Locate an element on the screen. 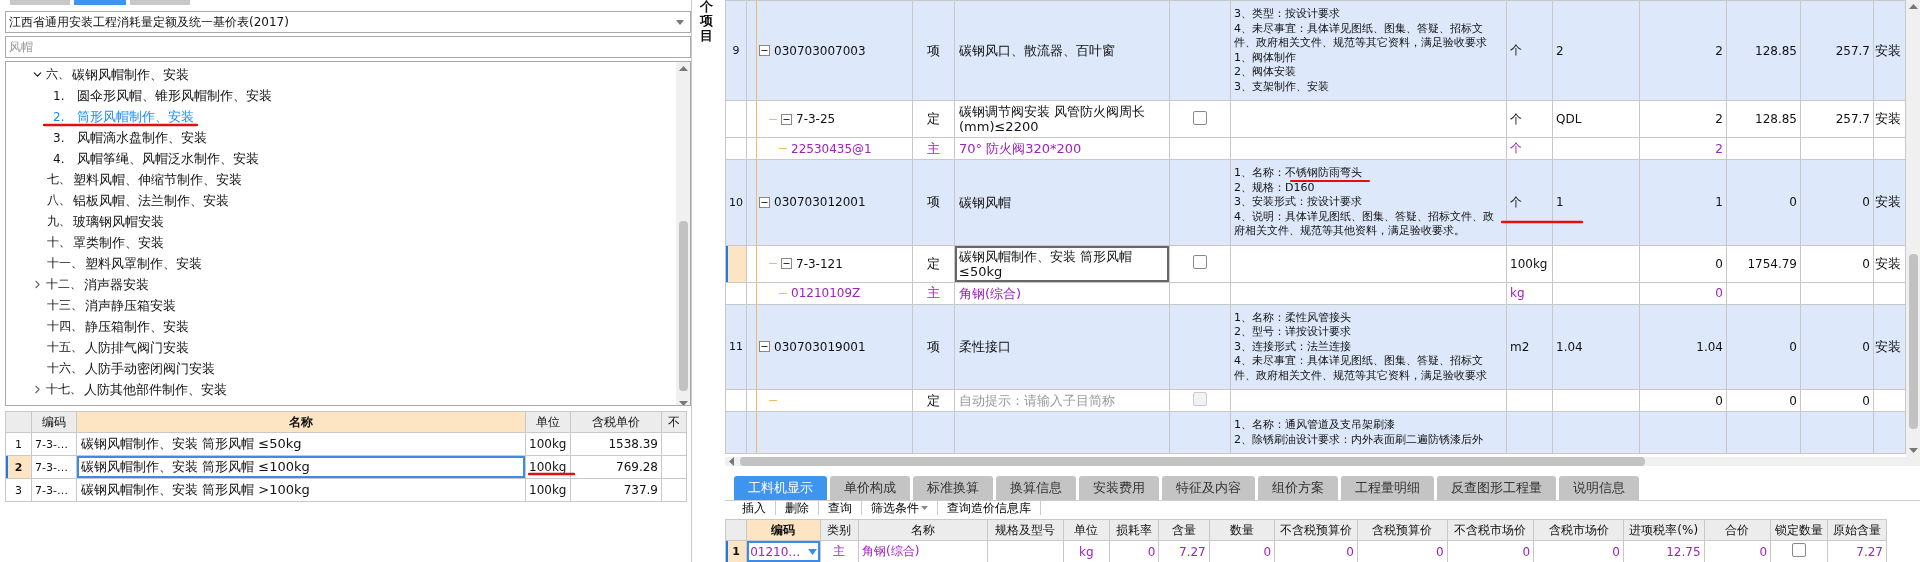  tab: 说明信息 is located at coordinates (1599, 488).